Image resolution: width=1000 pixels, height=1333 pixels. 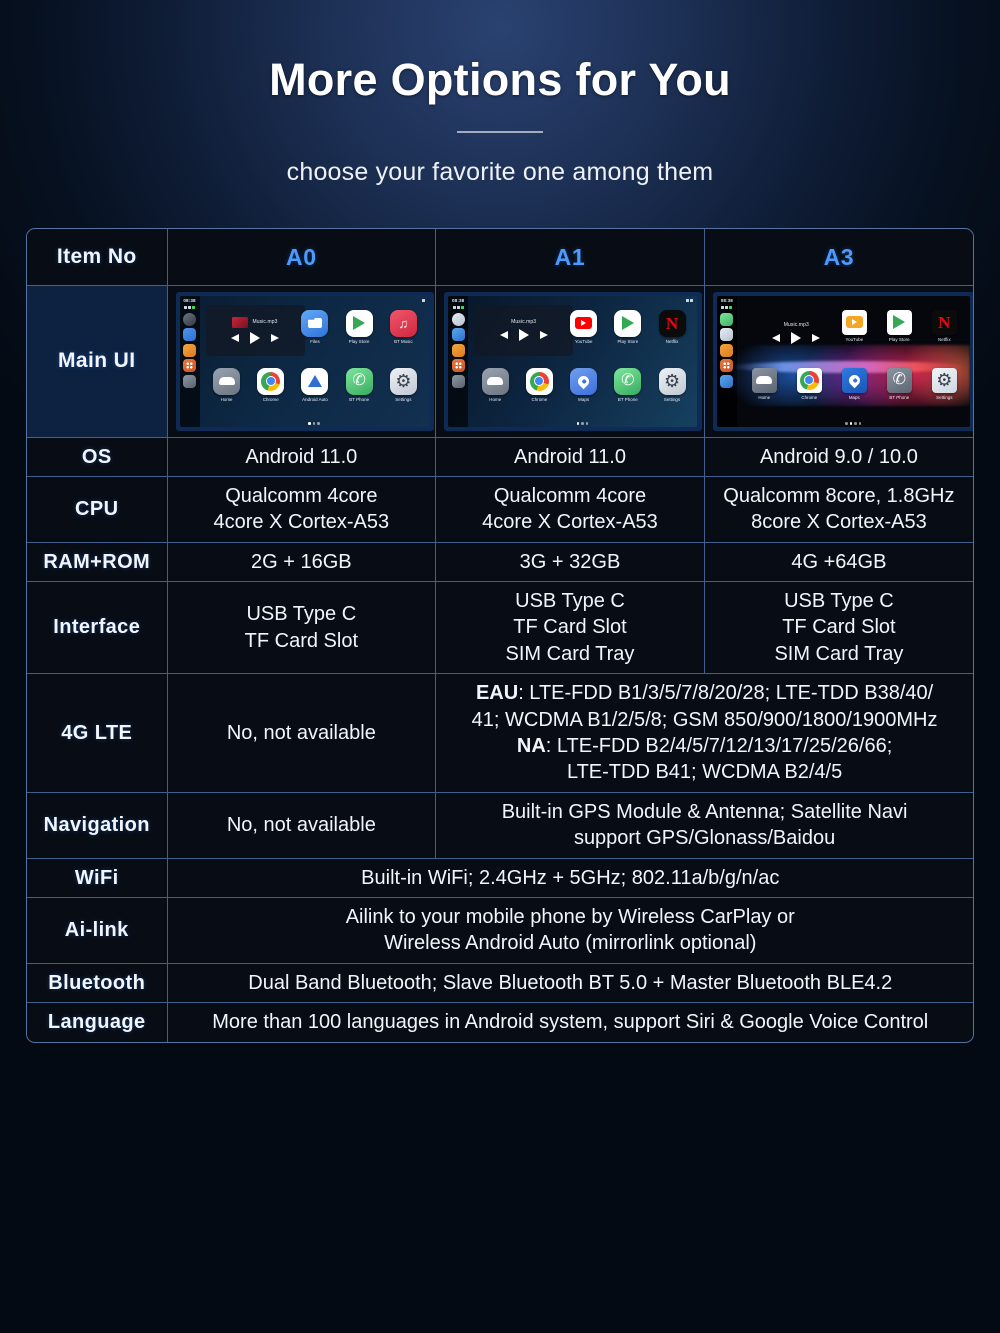 I want to click on app-settings: Settings, so click(x=672, y=382).